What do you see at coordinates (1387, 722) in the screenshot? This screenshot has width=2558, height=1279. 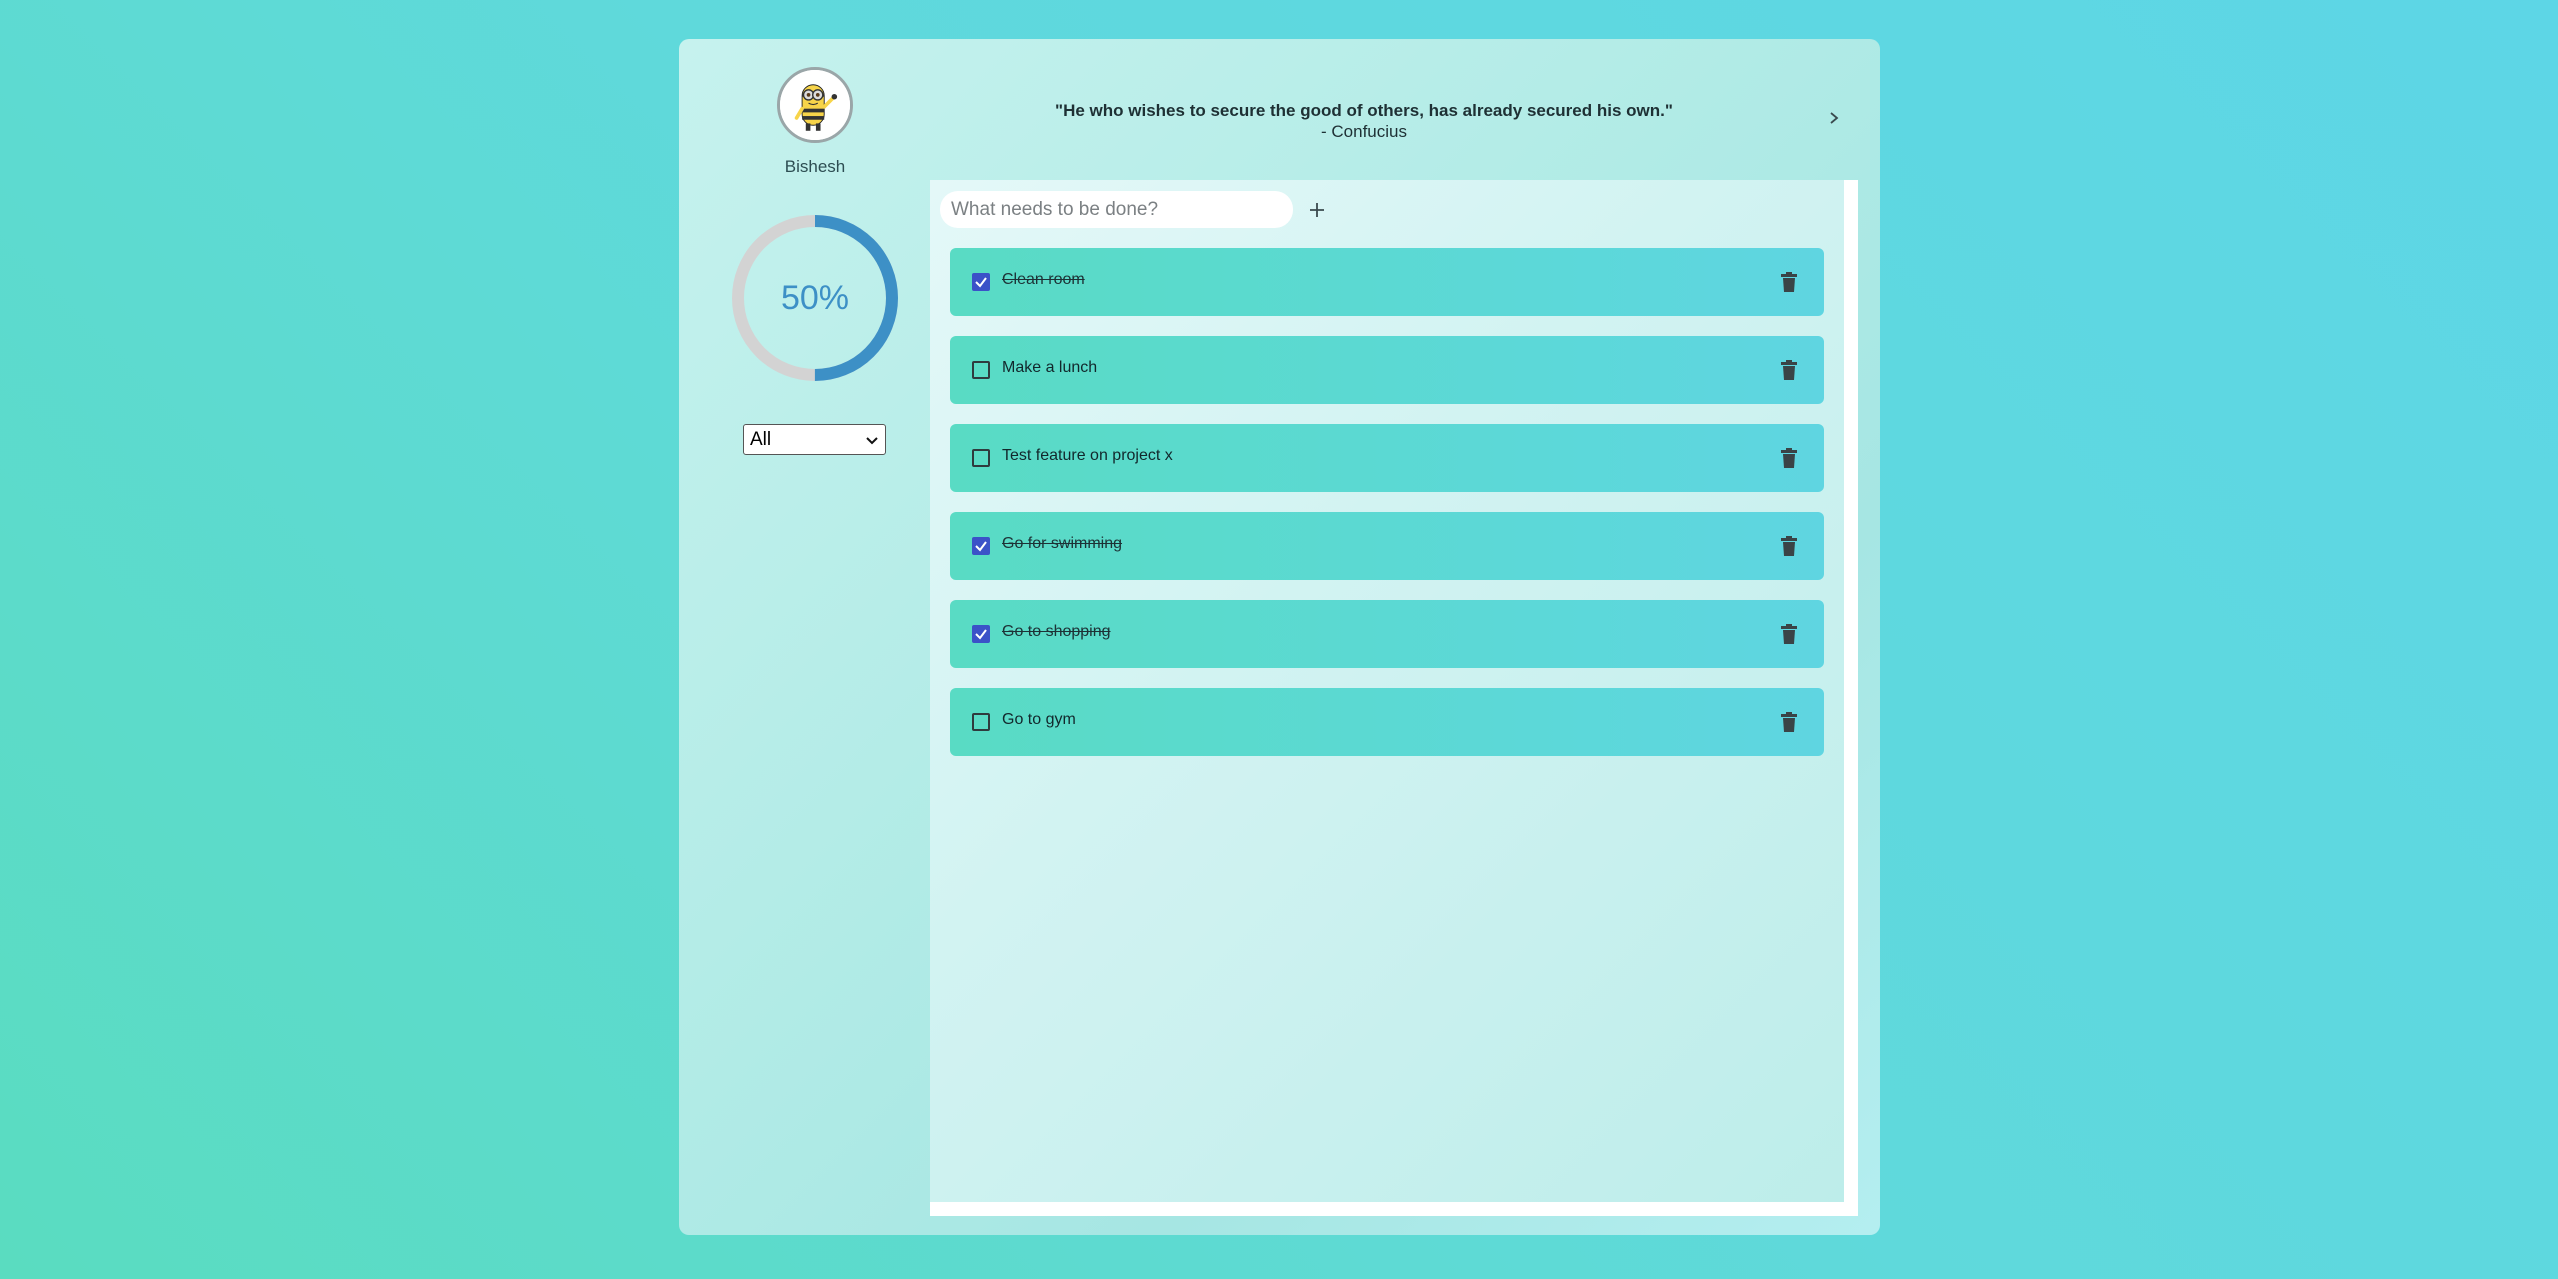 I see `todo-item: Go to gym` at bounding box center [1387, 722].